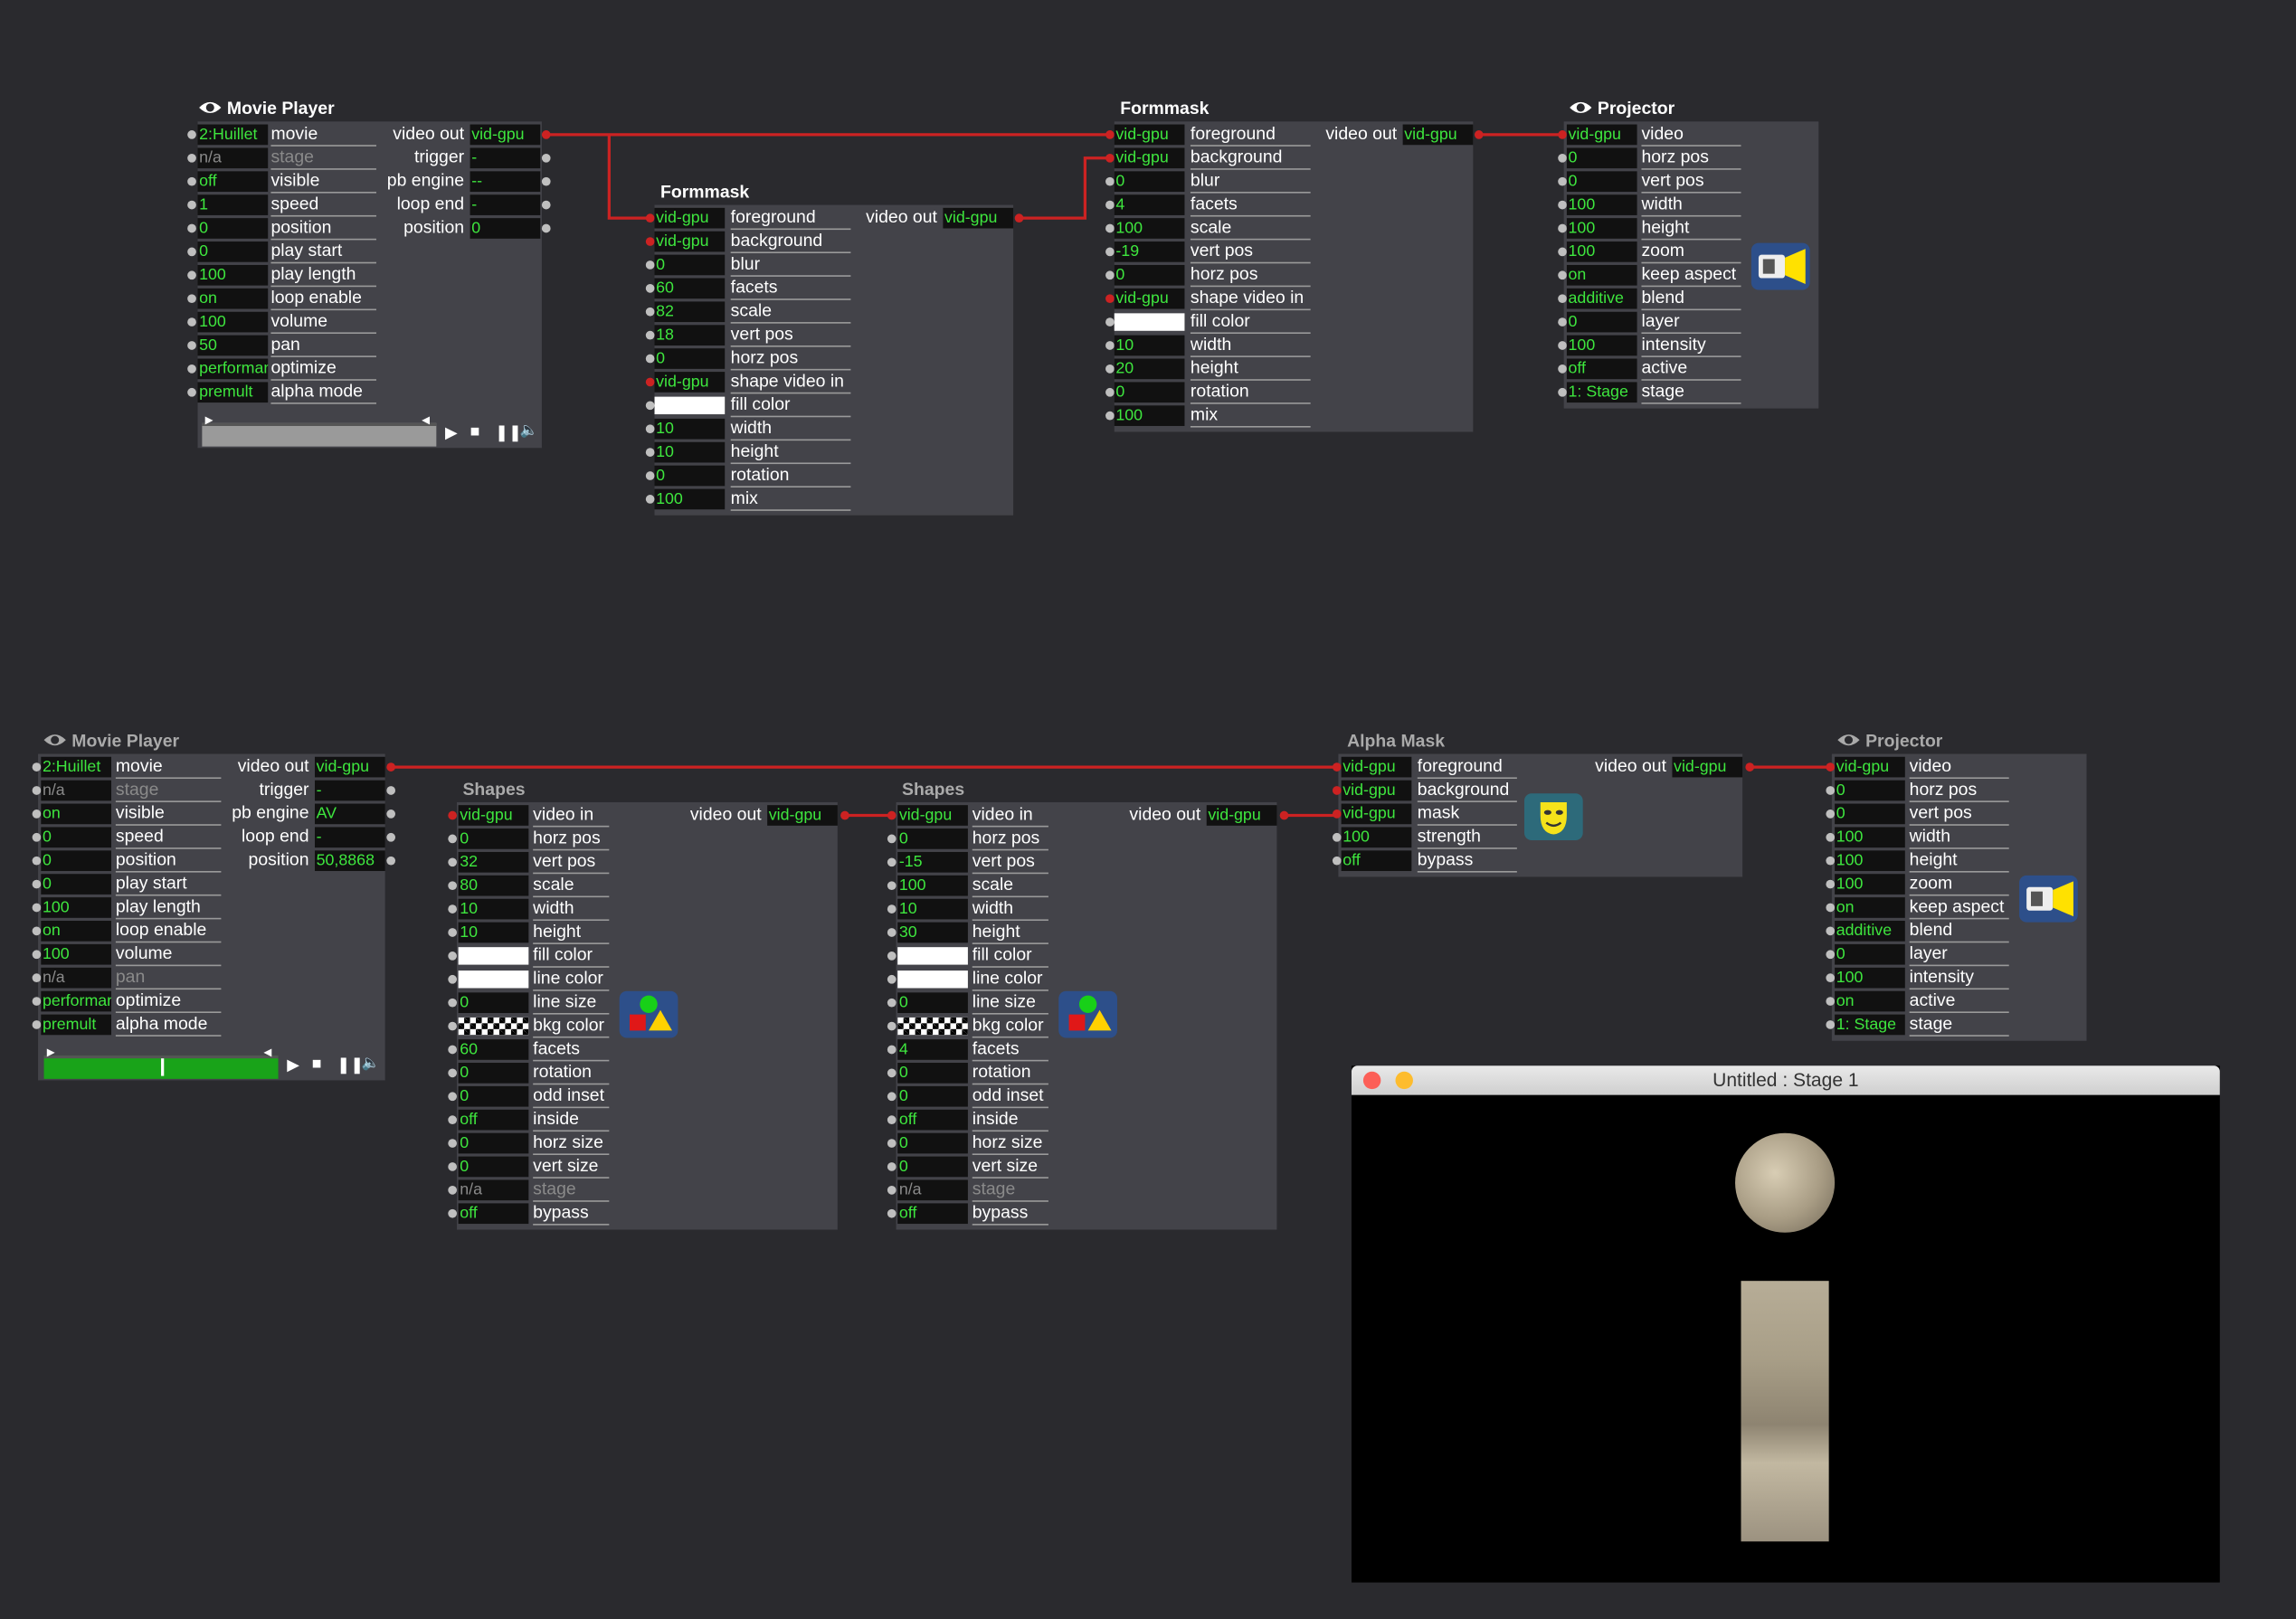  I want to click on input-value: 4, so click(932, 1049).